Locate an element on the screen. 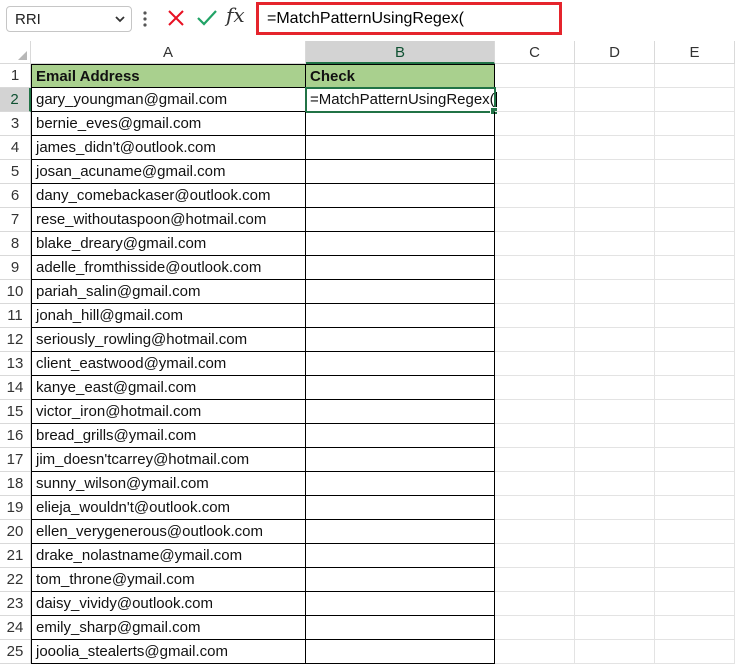 The width and height of the screenshot is (750, 669). email-cell: josan_acuname@gmail.com is located at coordinates (168, 172).